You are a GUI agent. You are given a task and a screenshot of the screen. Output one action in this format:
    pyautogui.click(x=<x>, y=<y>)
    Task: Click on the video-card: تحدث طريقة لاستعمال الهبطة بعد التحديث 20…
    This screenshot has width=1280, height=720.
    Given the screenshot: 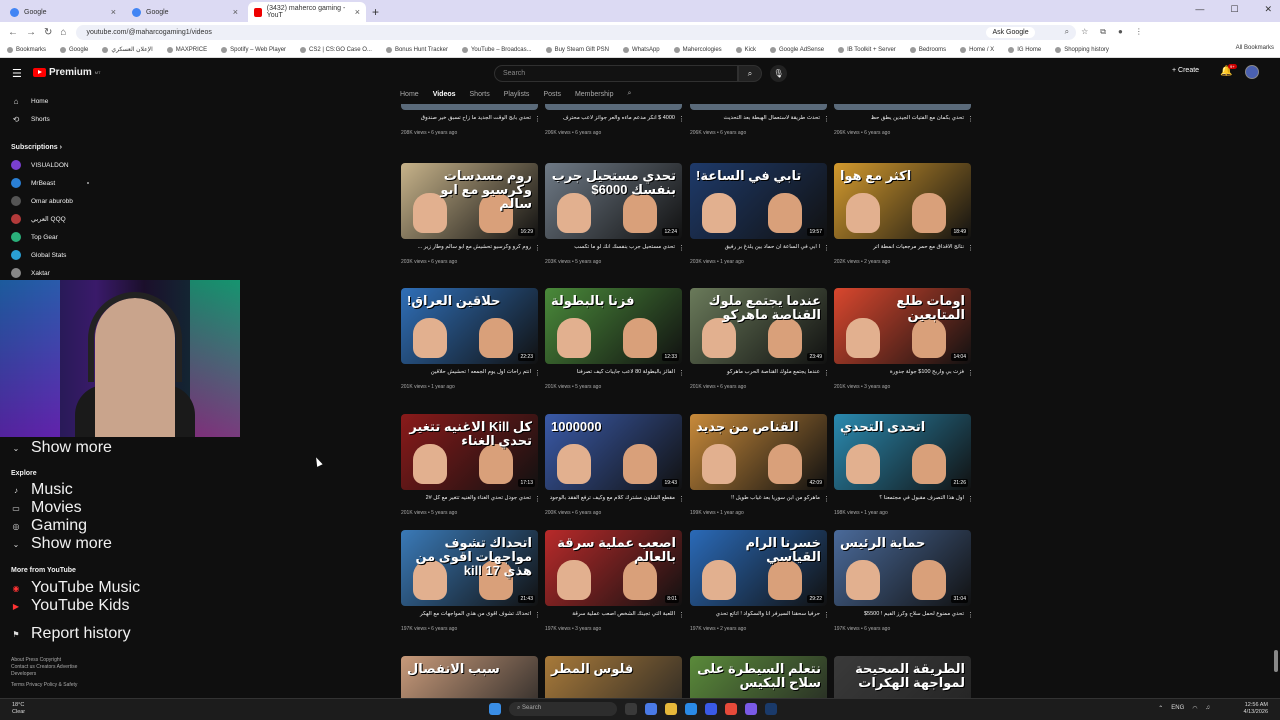 What is the action you would take?
    pyautogui.click(x=760, y=120)
    